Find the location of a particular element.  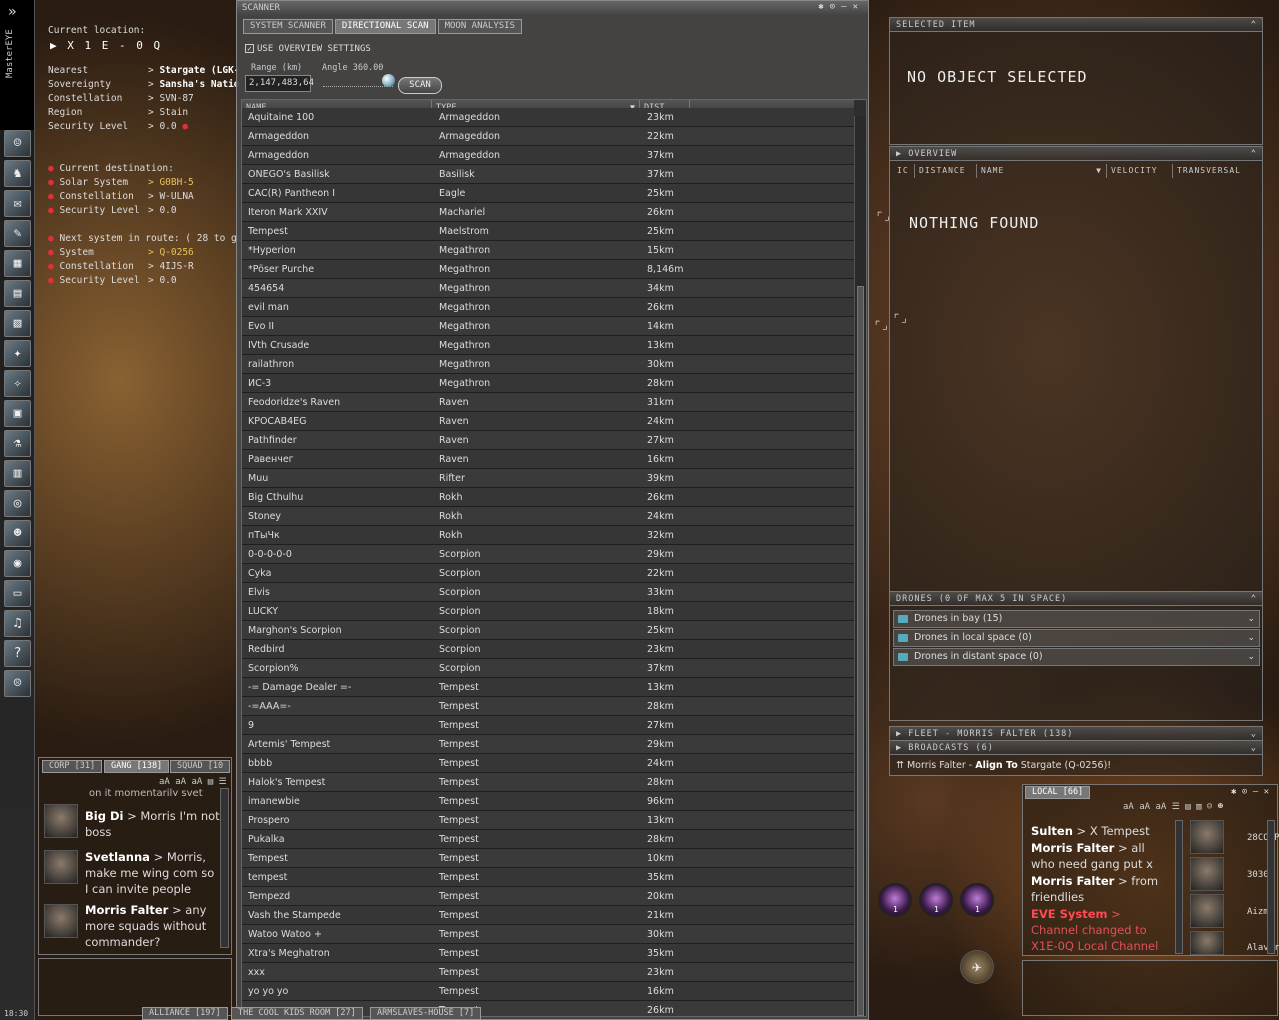

people-icon: ☻ is located at coordinates (17, 533).